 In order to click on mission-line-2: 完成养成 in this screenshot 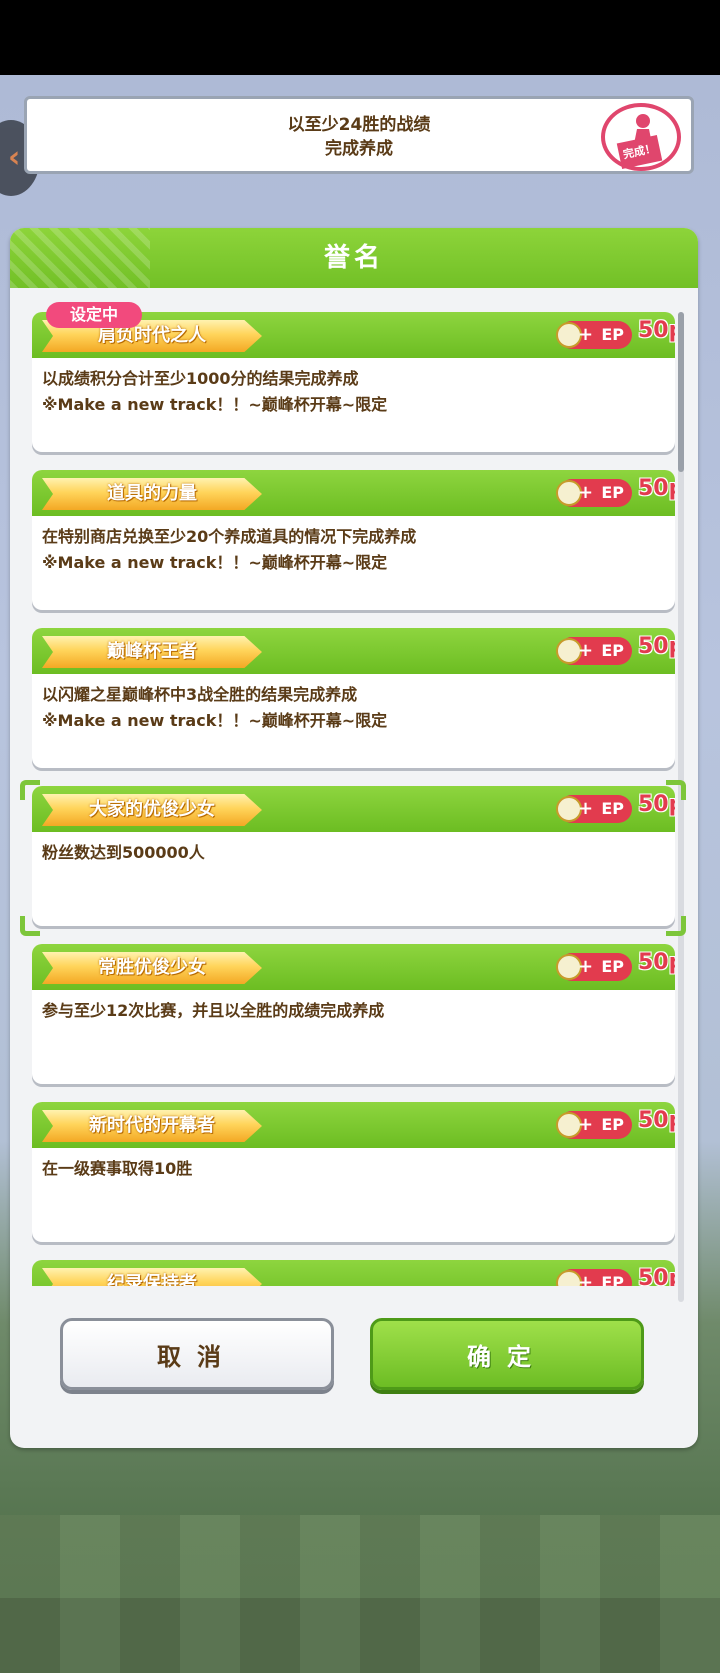, I will do `click(359, 149)`.